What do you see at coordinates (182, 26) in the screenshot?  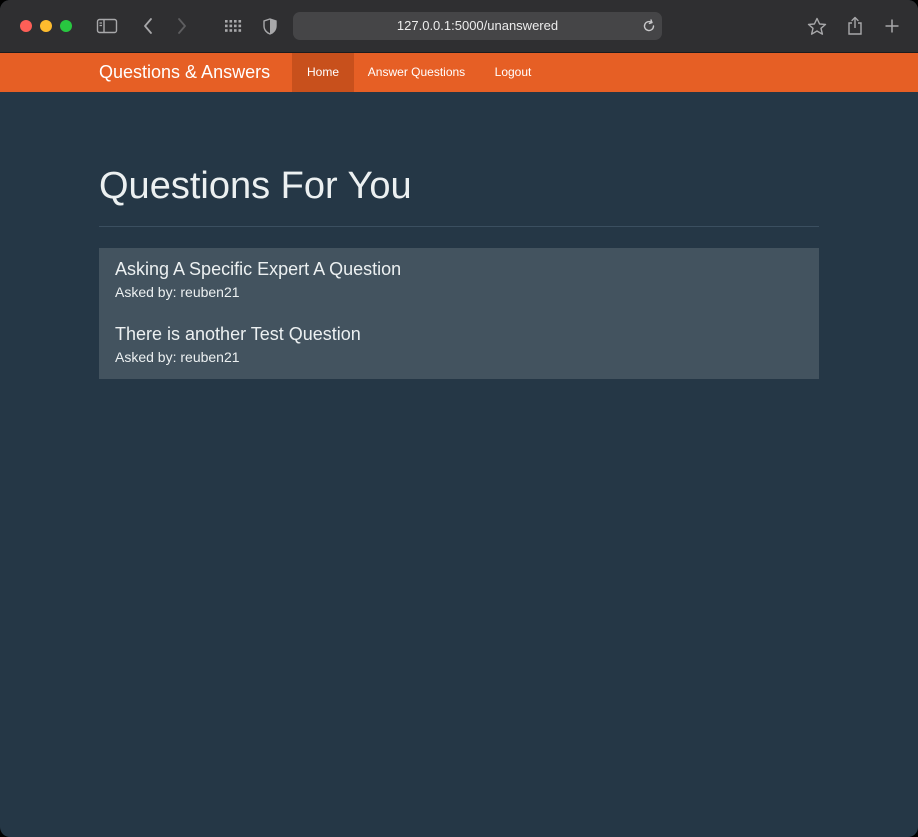 I see `forward-icon` at bounding box center [182, 26].